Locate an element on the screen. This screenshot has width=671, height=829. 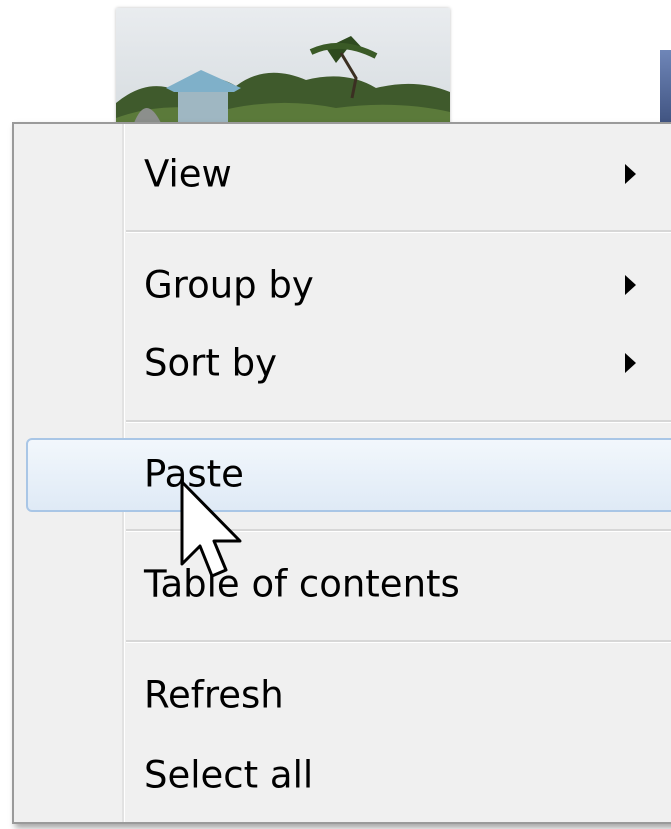
menu-item-view: View is located at coordinates (342, 174).